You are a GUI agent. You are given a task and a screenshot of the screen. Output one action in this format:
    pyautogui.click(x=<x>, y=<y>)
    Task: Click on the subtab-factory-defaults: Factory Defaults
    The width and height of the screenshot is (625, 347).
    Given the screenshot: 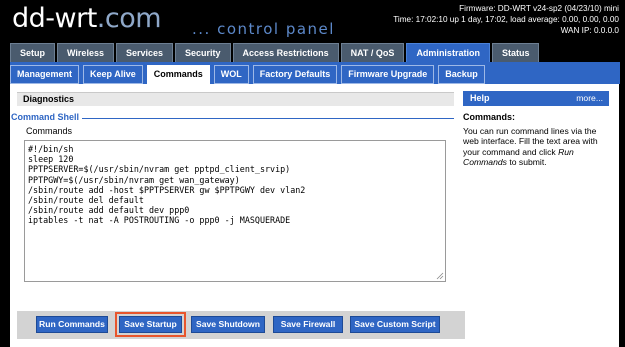 What is the action you would take?
    pyautogui.click(x=295, y=74)
    